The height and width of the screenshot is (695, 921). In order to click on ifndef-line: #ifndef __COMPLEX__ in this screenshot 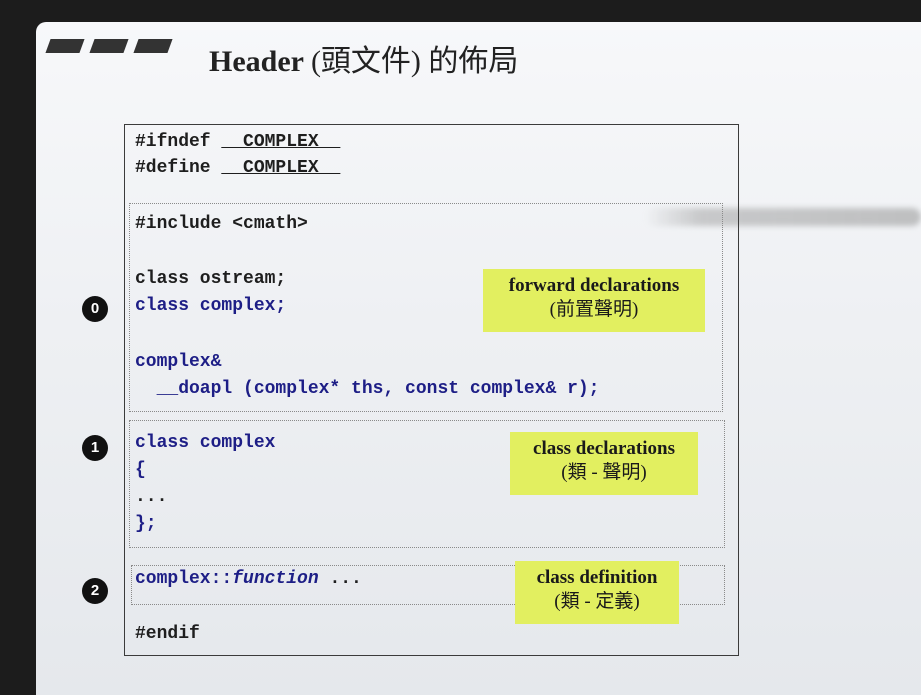, I will do `click(237, 142)`.